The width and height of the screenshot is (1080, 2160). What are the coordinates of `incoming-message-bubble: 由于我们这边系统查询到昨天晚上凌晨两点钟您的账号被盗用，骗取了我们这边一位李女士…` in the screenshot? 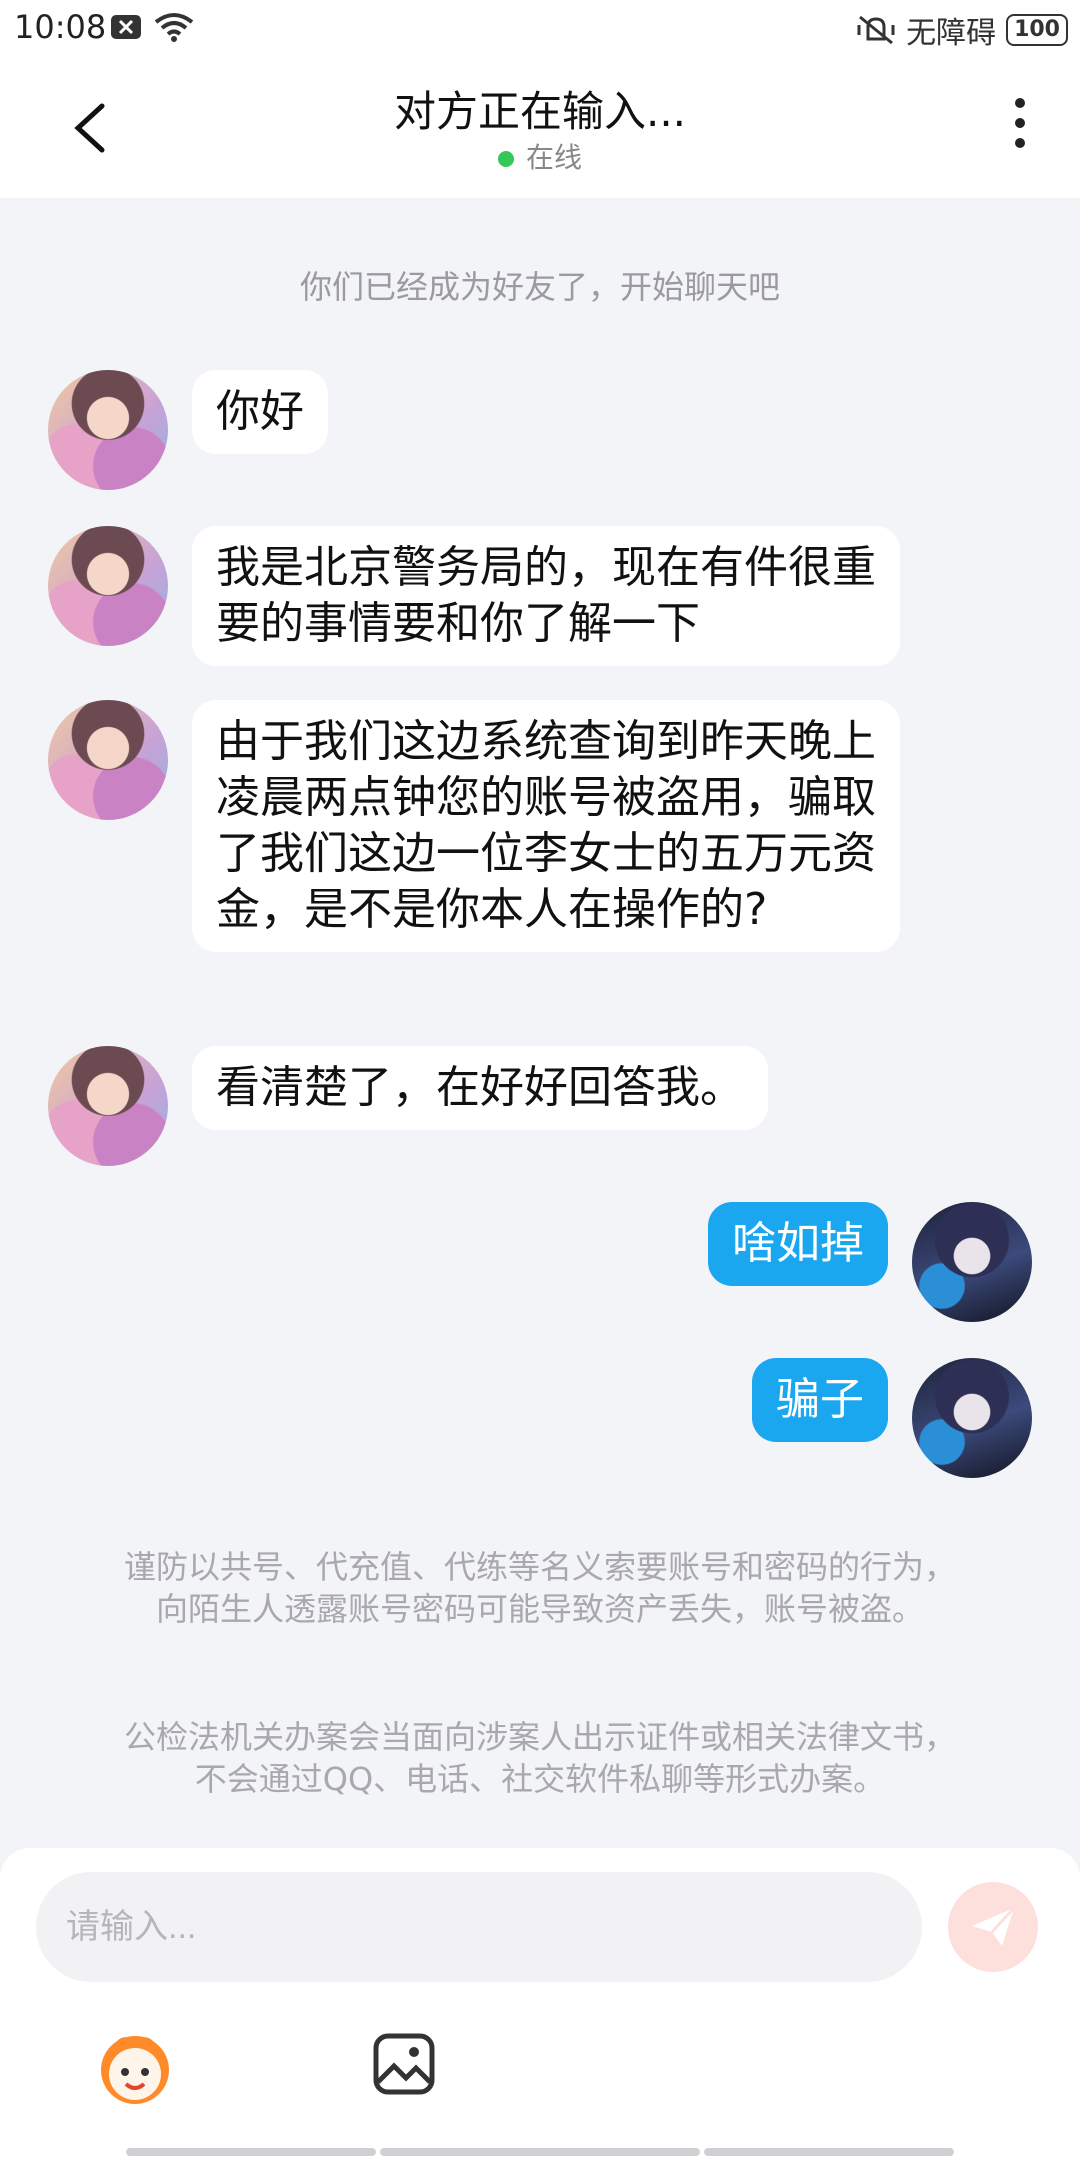 It's located at (546, 826).